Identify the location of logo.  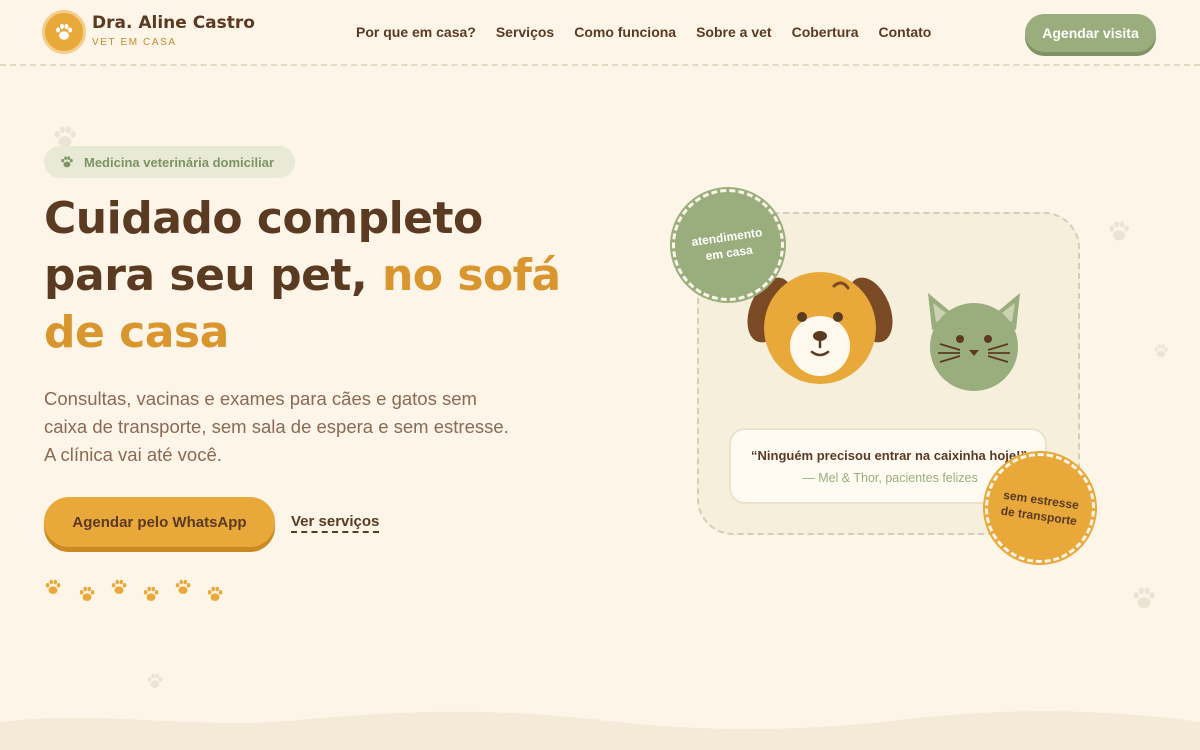
(64, 32).